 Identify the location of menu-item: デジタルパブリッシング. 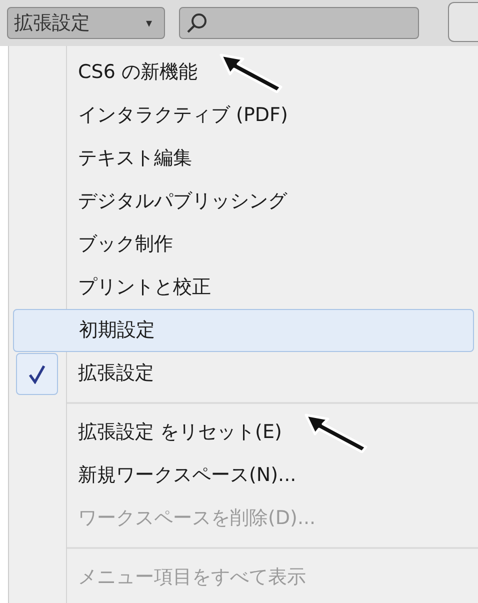
(243, 201).